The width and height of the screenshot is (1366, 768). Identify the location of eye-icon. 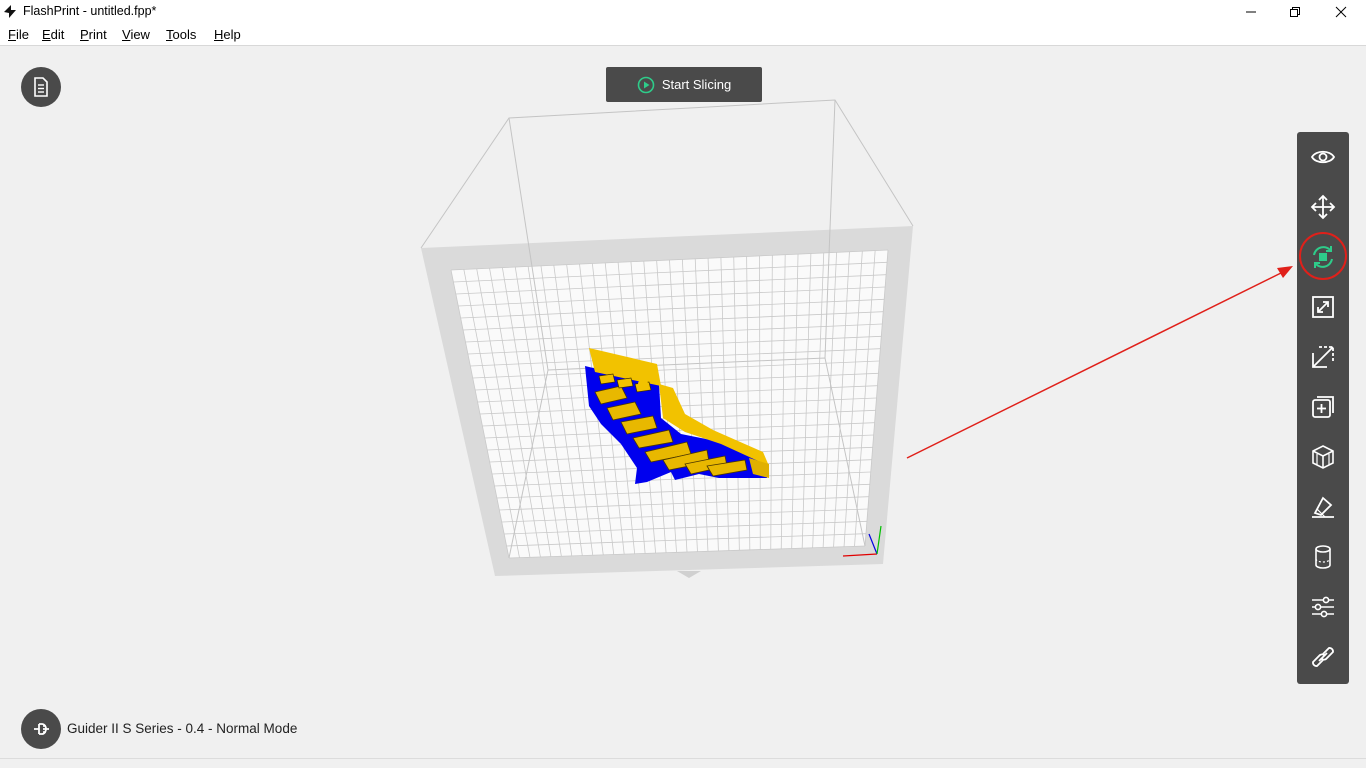
(1323, 157).